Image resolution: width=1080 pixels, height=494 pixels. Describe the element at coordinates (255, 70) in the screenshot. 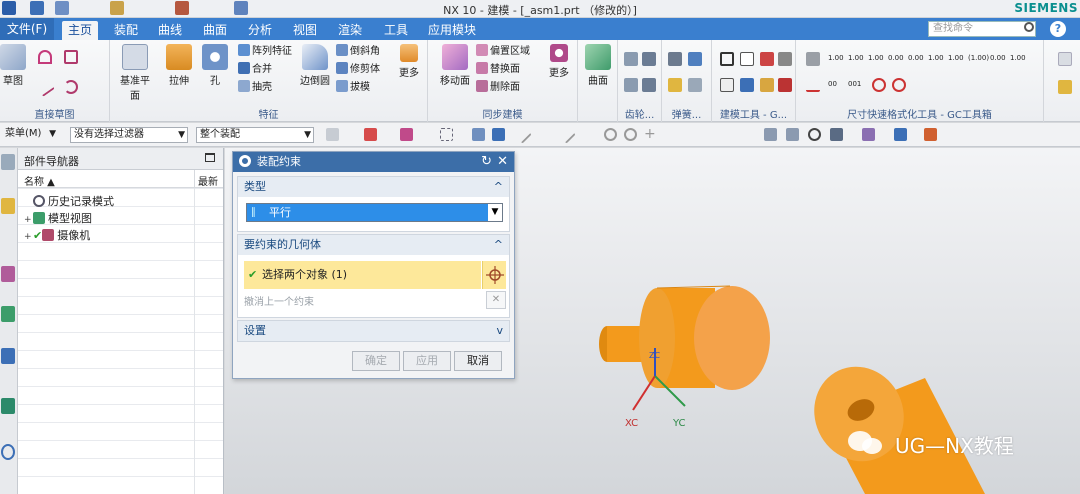

I see `unite-button: 合并` at that location.